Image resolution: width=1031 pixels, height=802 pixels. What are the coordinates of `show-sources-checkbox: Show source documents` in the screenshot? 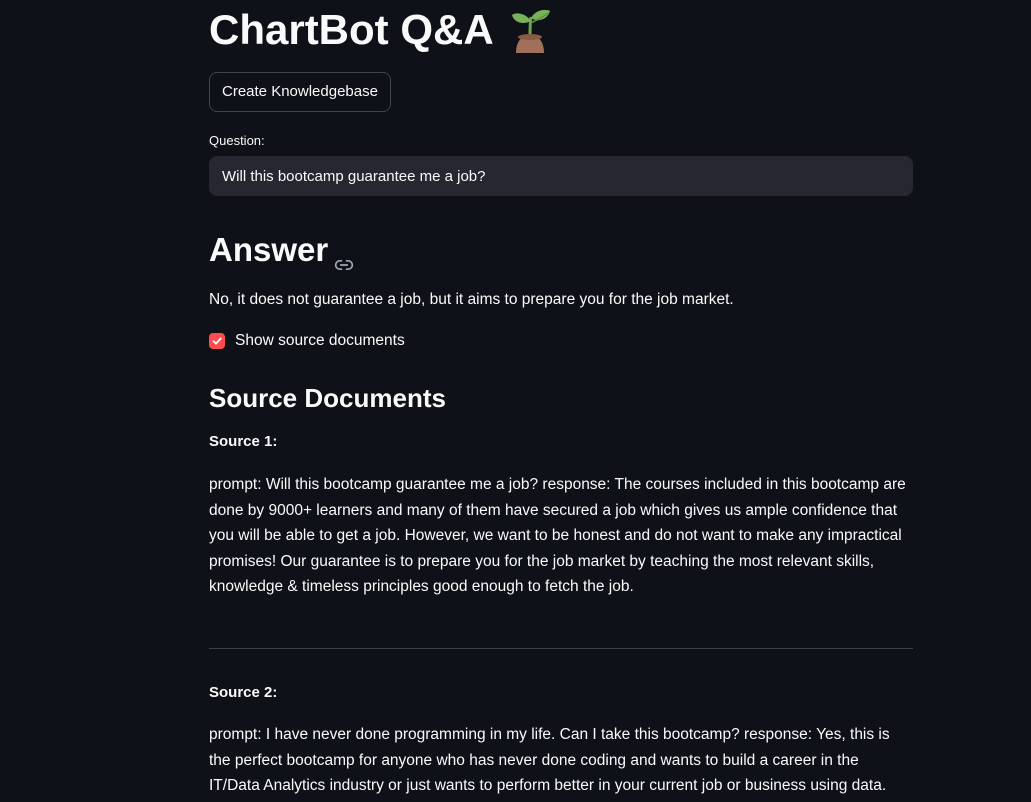 It's located at (307, 341).